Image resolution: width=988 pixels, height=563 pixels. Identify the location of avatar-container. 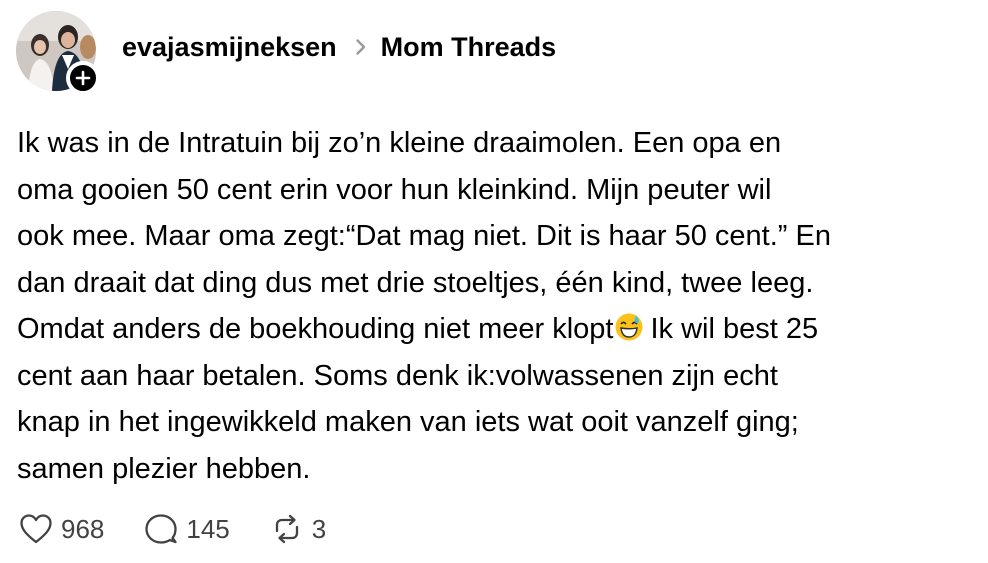
(58, 53).